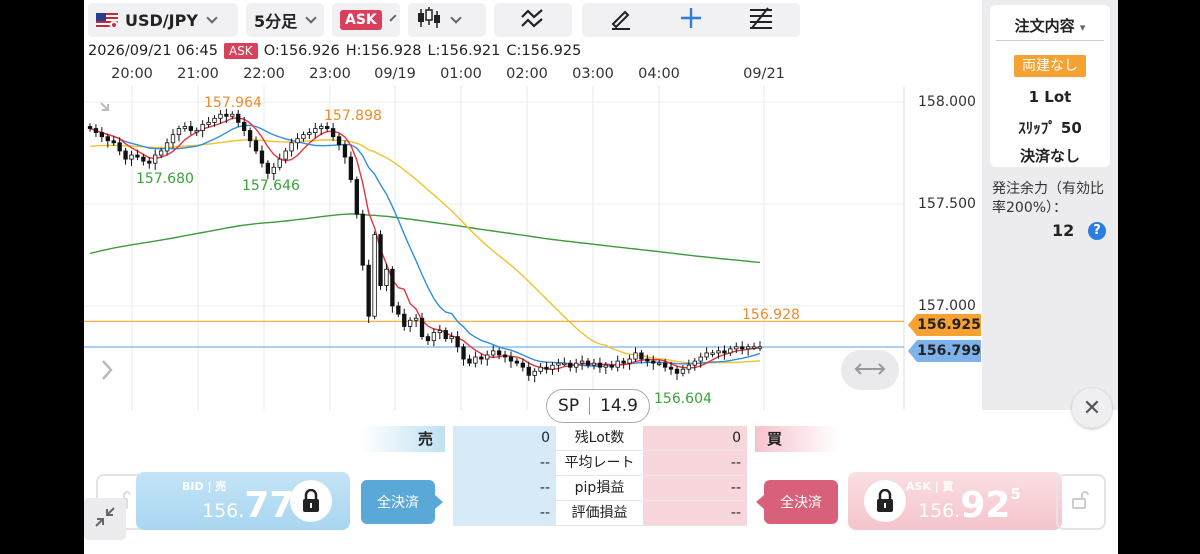 This screenshot has width=1200, height=554. I want to click on time-axis-label: 03:00, so click(593, 74).